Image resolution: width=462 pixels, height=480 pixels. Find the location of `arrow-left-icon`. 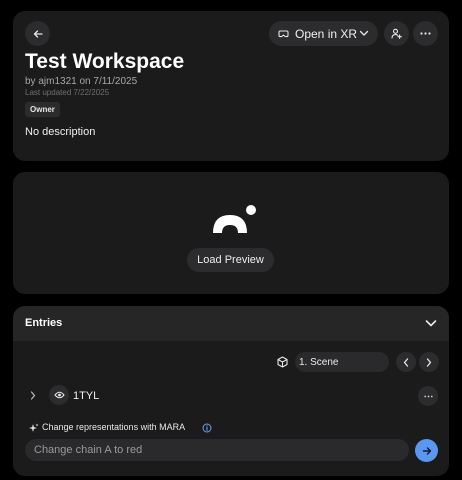

arrow-left-icon is located at coordinates (38, 33).